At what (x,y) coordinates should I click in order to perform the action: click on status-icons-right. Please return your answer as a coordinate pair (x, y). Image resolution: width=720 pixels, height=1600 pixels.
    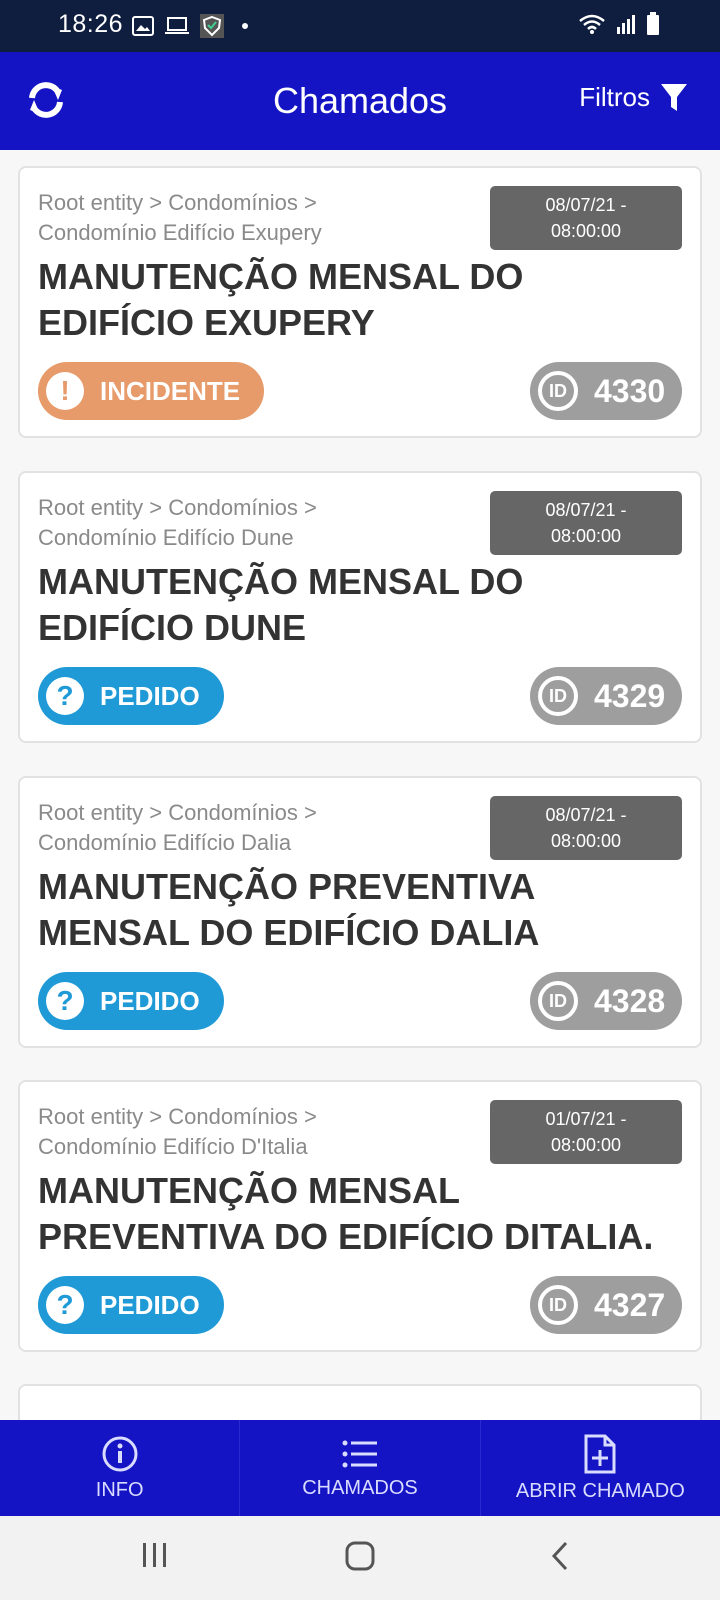
    Looking at the image, I should click on (619, 24).